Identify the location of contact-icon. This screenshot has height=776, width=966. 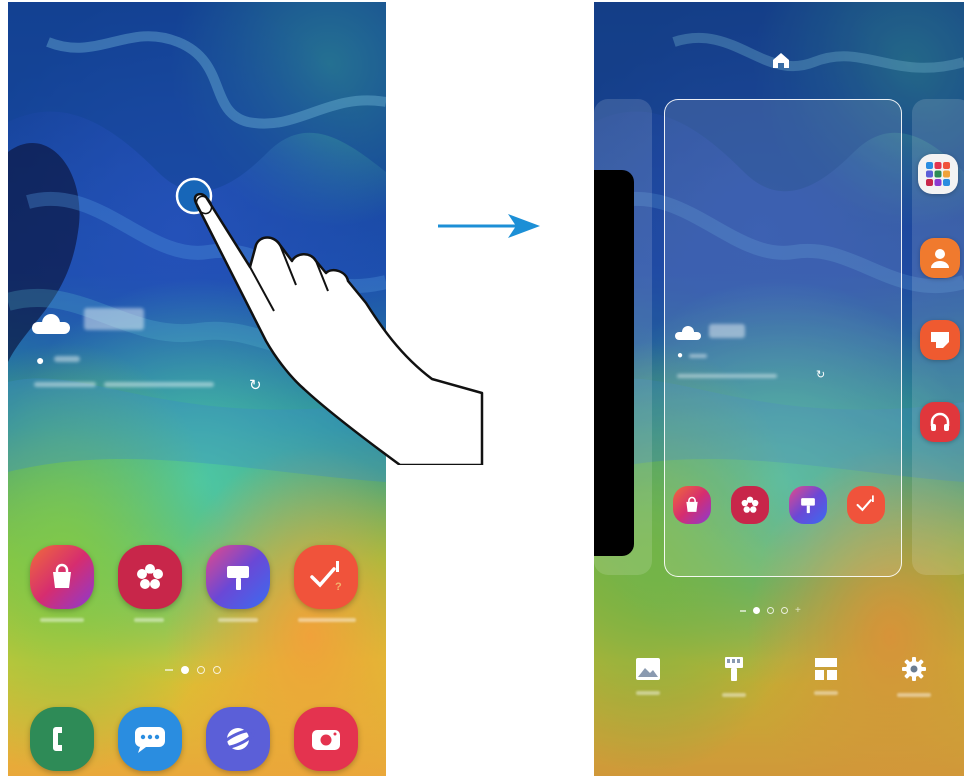
(940, 258).